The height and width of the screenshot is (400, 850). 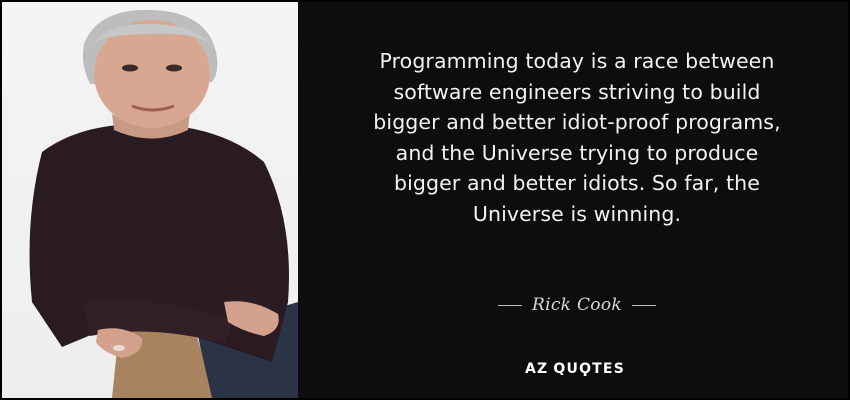 What do you see at coordinates (643, 305) in the screenshot?
I see `author-right-rule` at bounding box center [643, 305].